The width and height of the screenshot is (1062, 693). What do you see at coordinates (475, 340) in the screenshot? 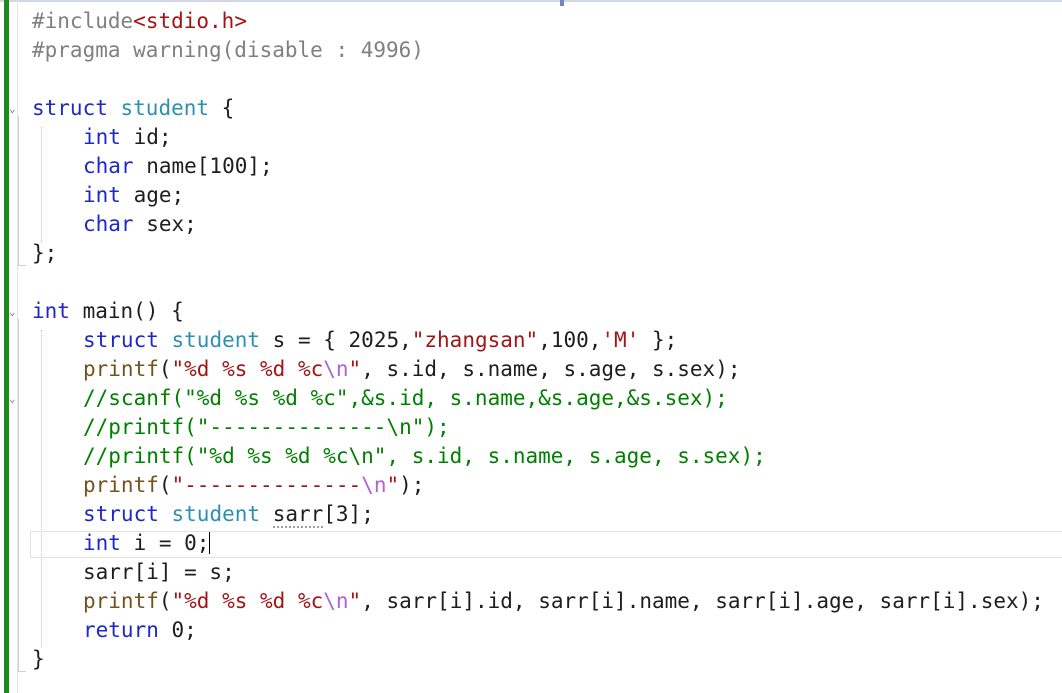
I see `string-literal: "zhangsan"` at bounding box center [475, 340].